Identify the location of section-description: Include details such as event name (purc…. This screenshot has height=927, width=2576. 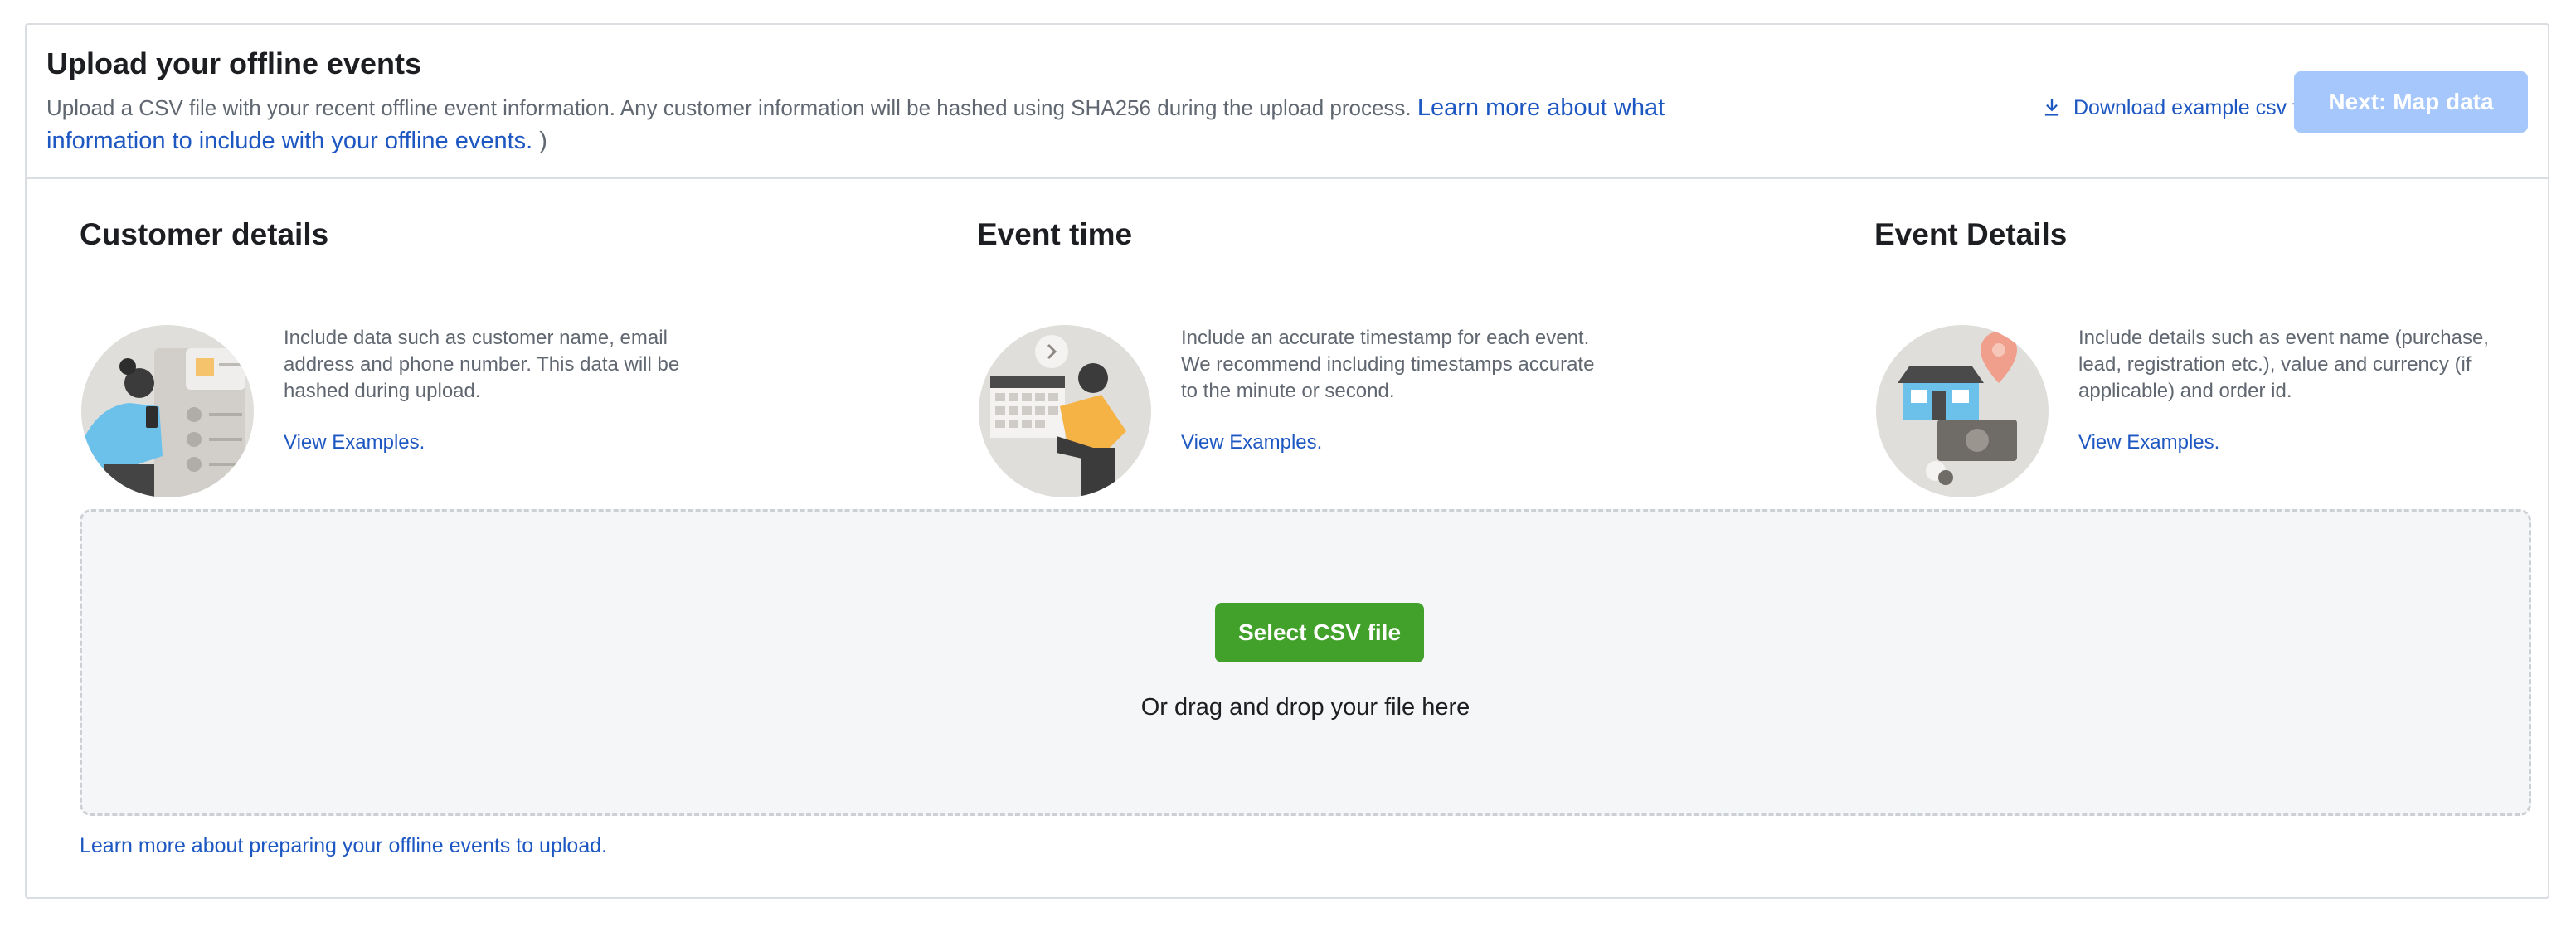
(2283, 364).